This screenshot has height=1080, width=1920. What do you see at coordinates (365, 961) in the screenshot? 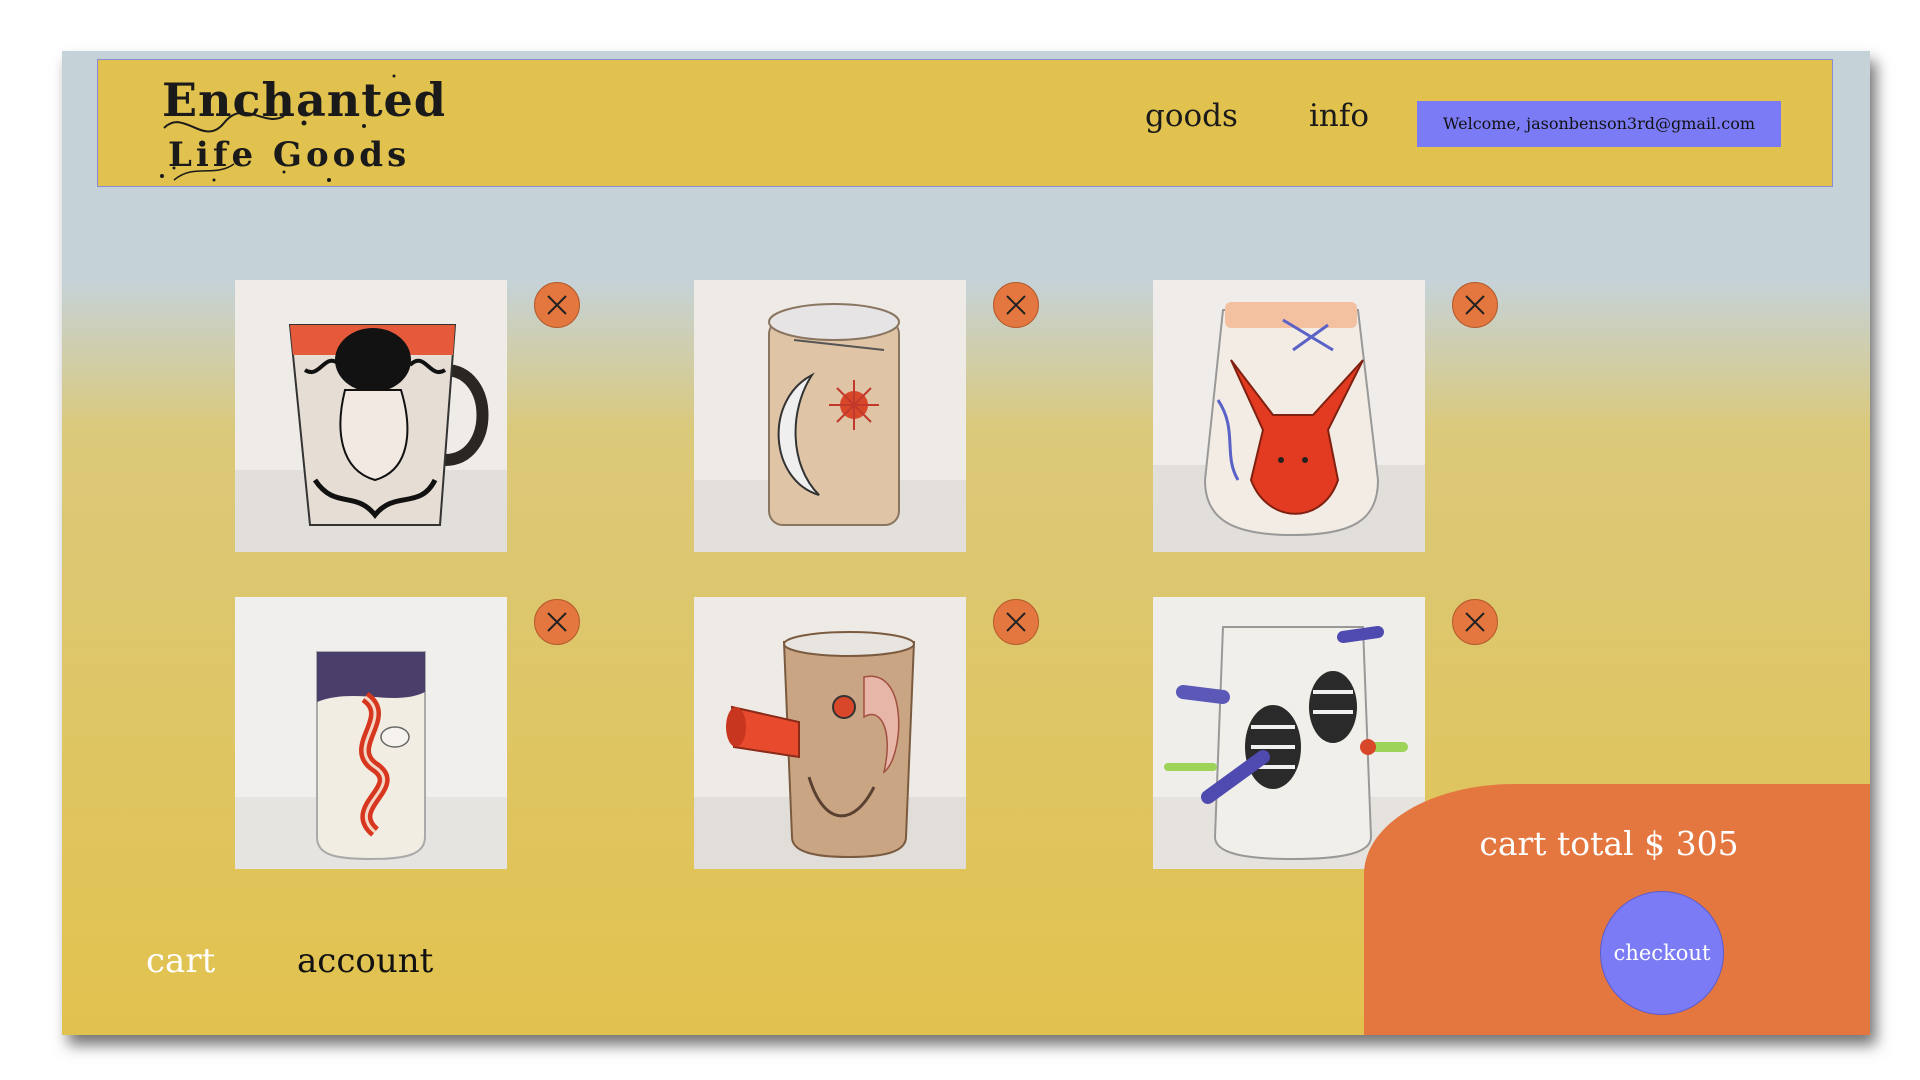
I see `footer-account-link: account` at bounding box center [365, 961].